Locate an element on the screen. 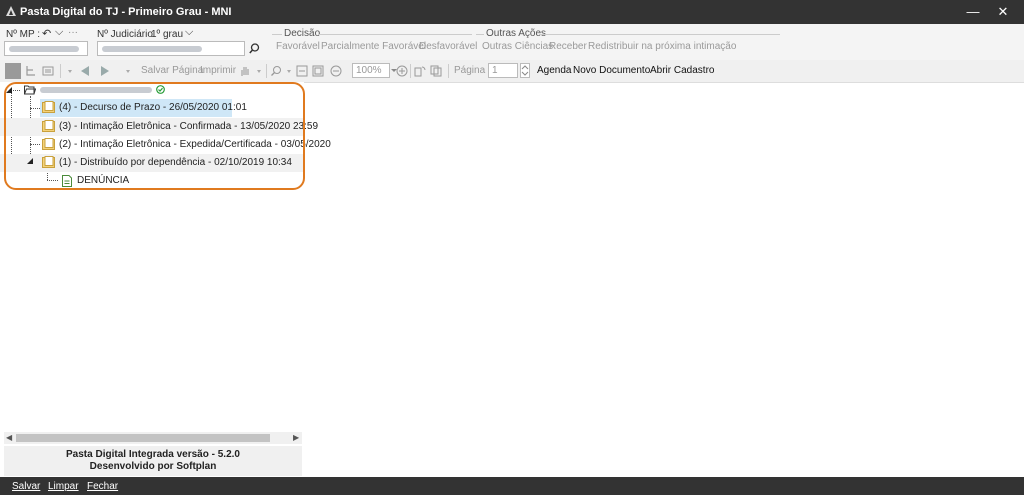 The height and width of the screenshot is (501, 1024). novo-documento-button: Novo Documento is located at coordinates (611, 70).